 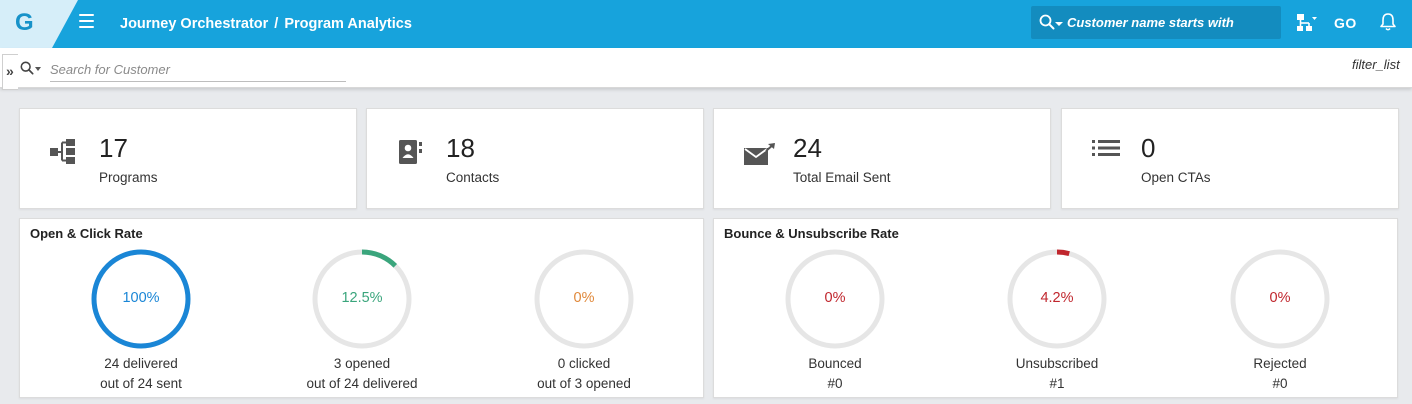 I want to click on logo-letter: G, so click(x=24, y=22).